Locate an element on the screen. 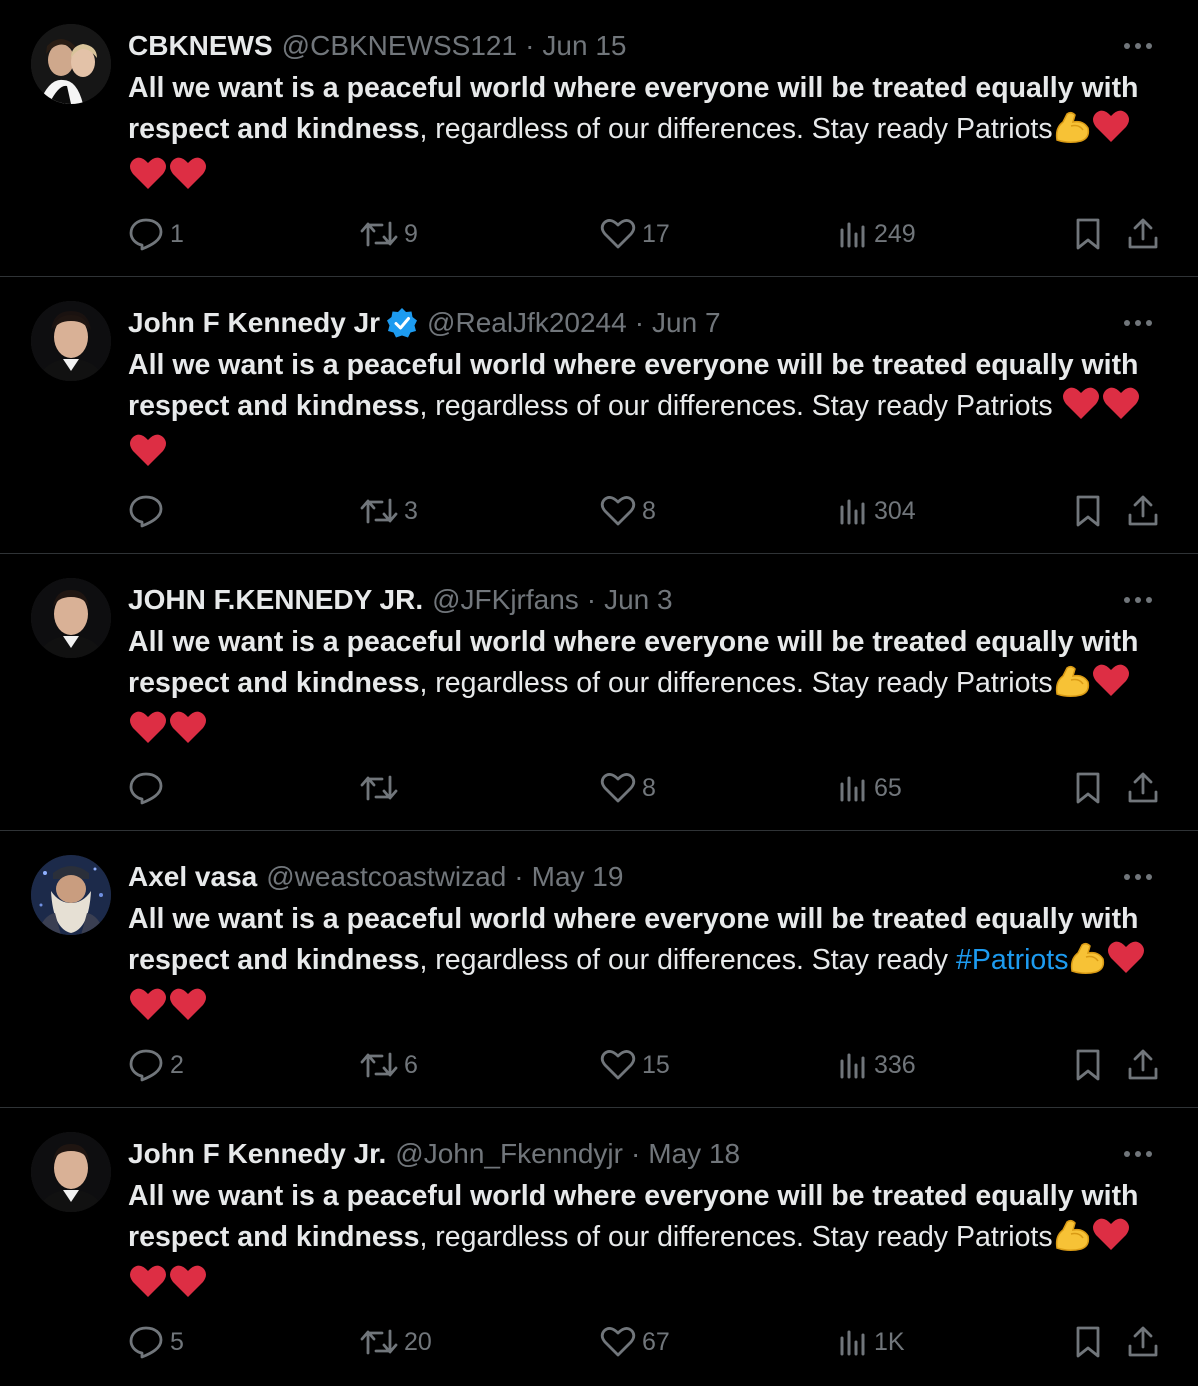  tweet-header: John F Kennedy Jr @RealJfk20244 · Jun 7 is located at coordinates (648, 323).